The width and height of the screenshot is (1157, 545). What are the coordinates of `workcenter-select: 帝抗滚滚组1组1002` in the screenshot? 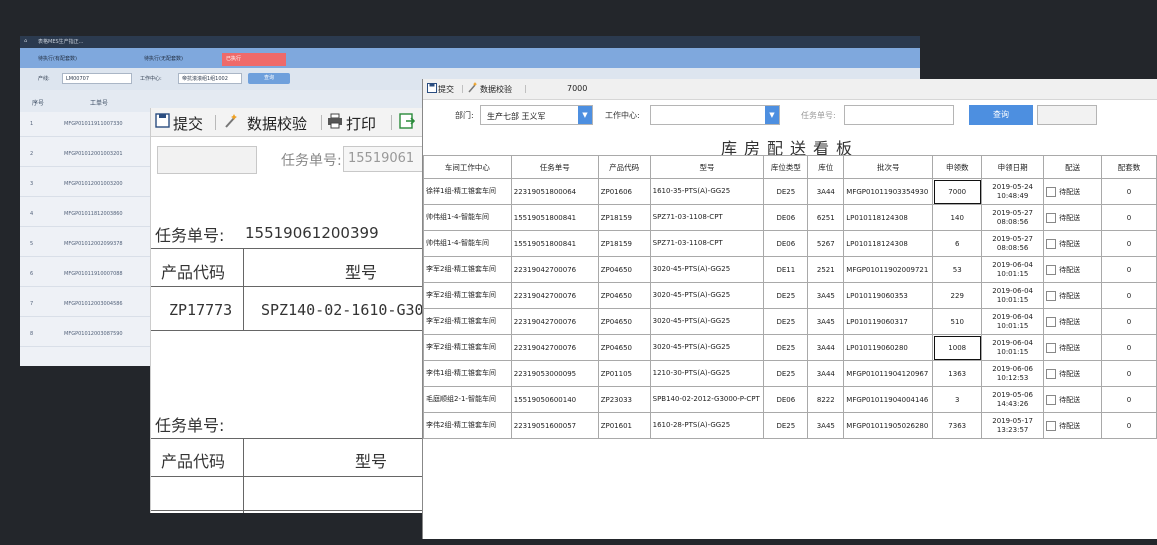 It's located at (210, 78).